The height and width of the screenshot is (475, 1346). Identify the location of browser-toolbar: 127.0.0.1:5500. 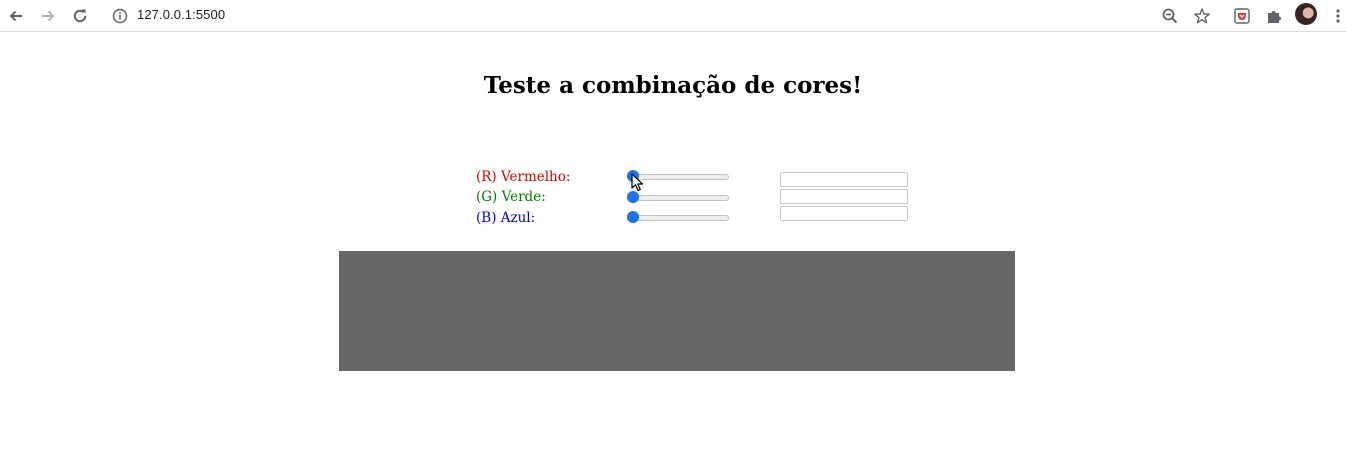
(673, 16).